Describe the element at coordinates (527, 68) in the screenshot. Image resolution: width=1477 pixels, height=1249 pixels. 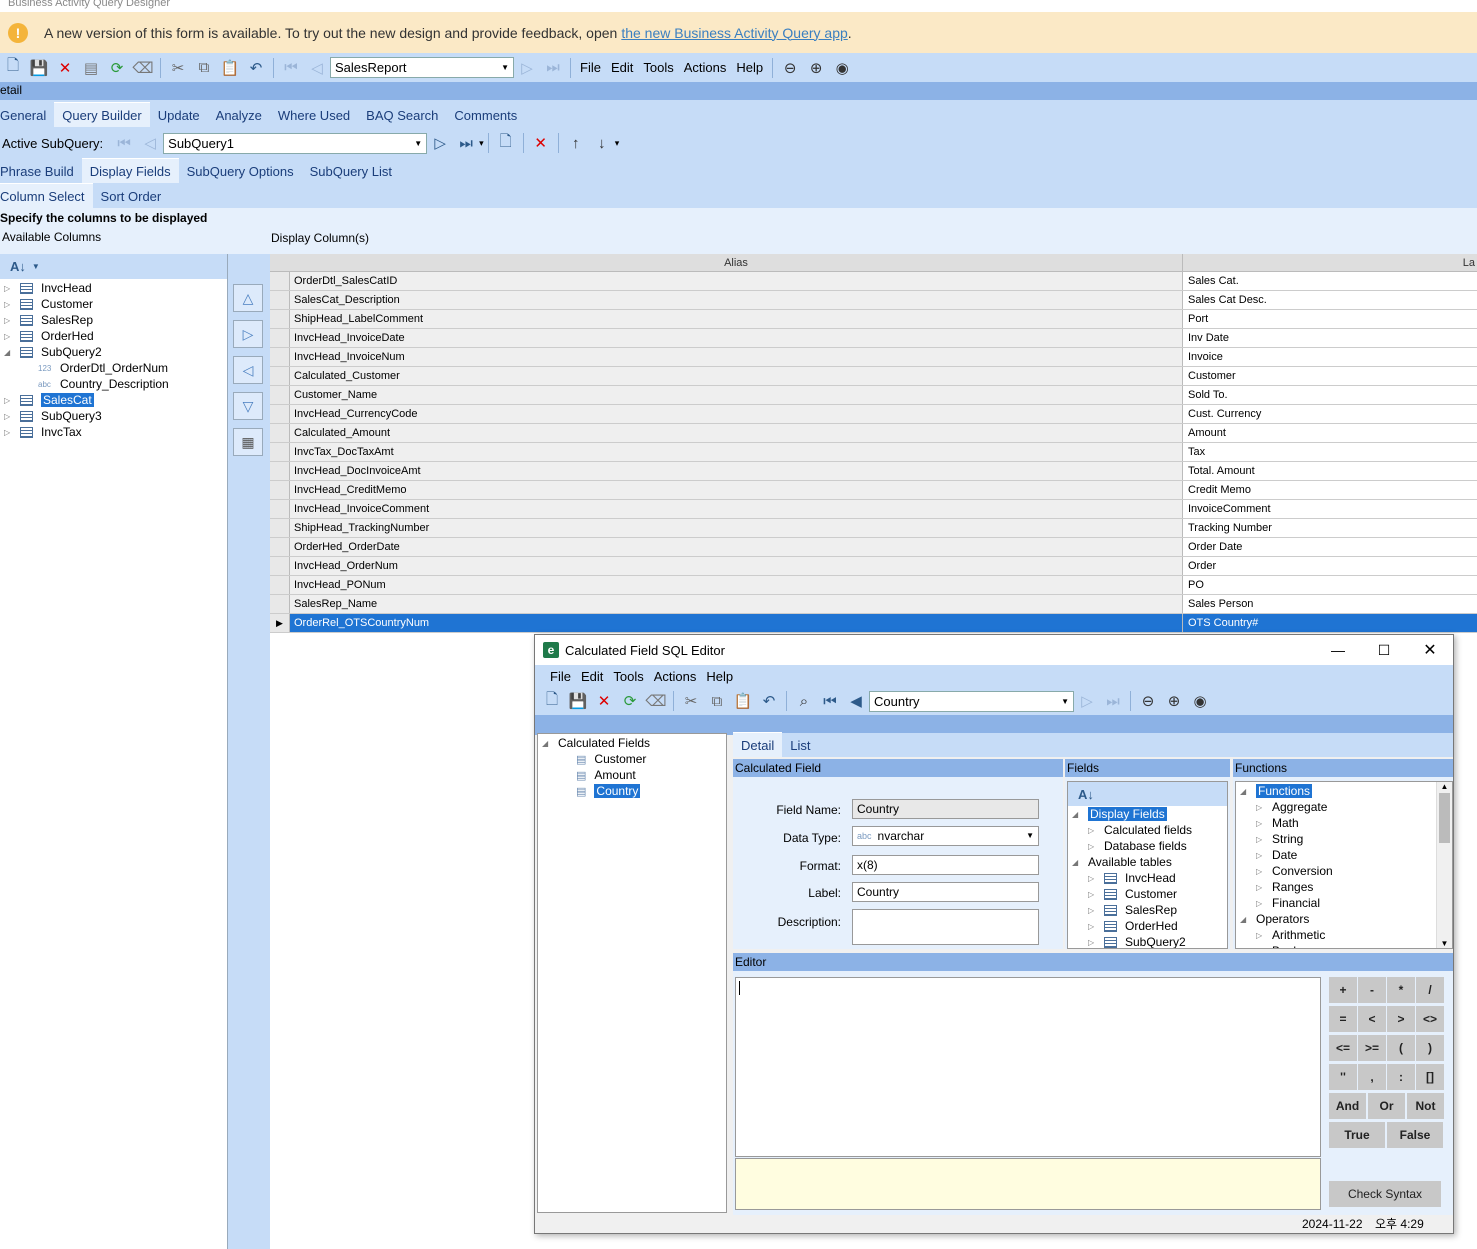
I see `next-record-icon: ▷` at that location.